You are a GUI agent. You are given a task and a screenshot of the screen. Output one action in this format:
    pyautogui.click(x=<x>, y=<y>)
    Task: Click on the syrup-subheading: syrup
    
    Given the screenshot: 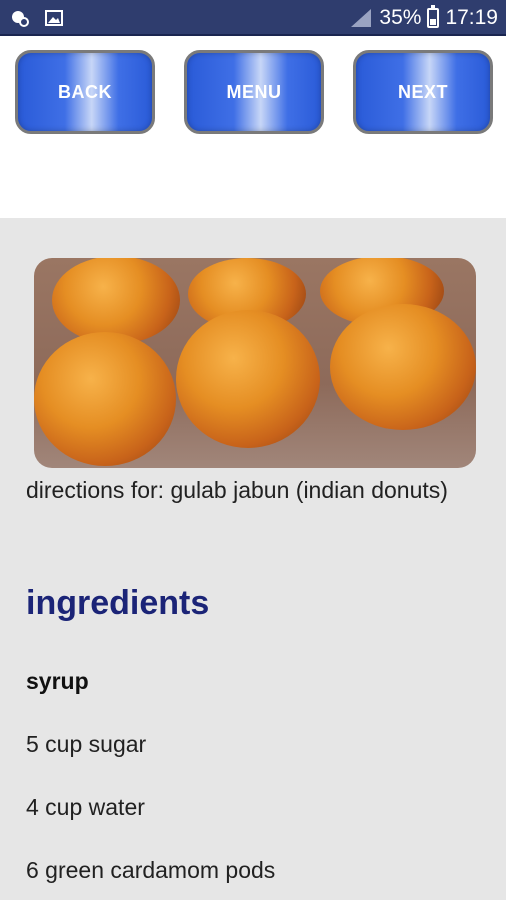 What is the action you would take?
    pyautogui.click(x=57, y=681)
    